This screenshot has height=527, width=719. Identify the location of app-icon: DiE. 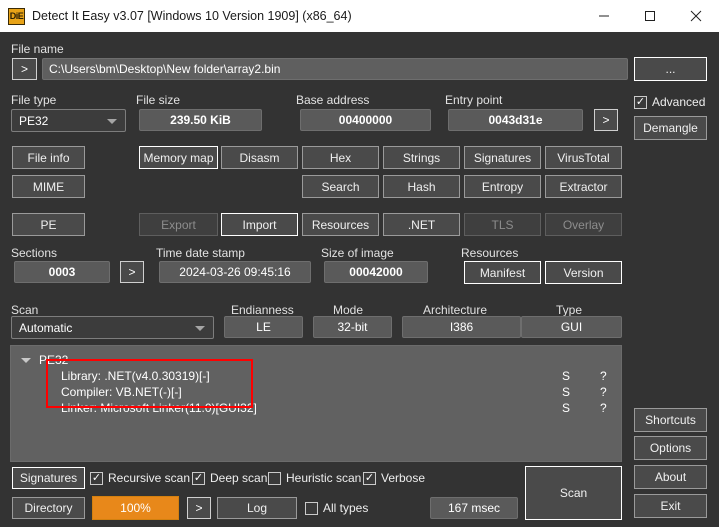
(16, 16).